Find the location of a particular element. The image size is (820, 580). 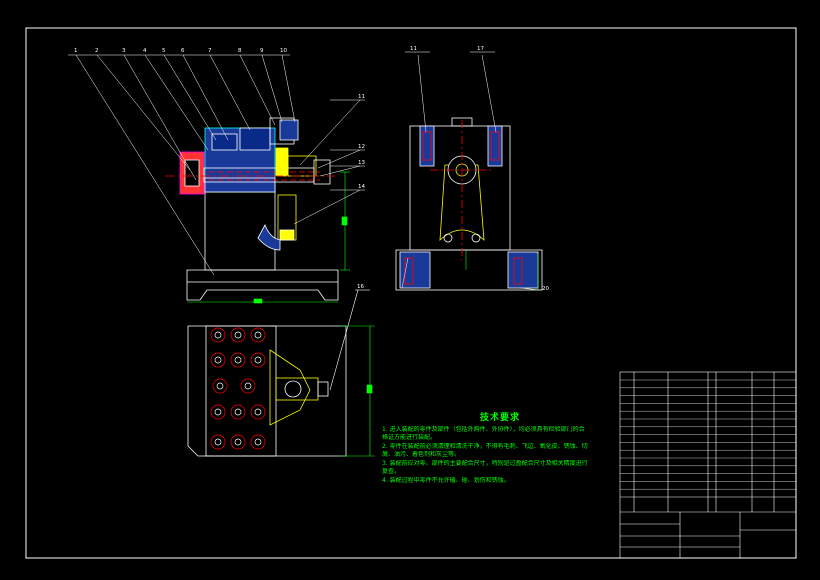

balloon-label: 3 is located at coordinates (124, 51).